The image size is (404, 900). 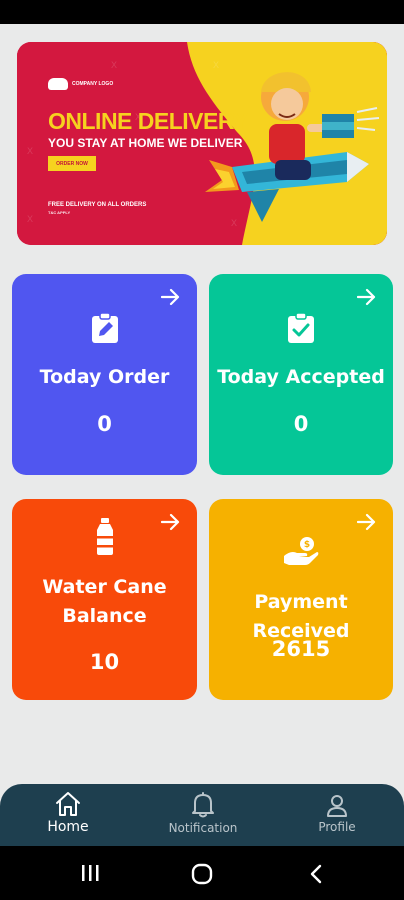 I want to click on nav-label-home: Home, so click(x=68, y=827).